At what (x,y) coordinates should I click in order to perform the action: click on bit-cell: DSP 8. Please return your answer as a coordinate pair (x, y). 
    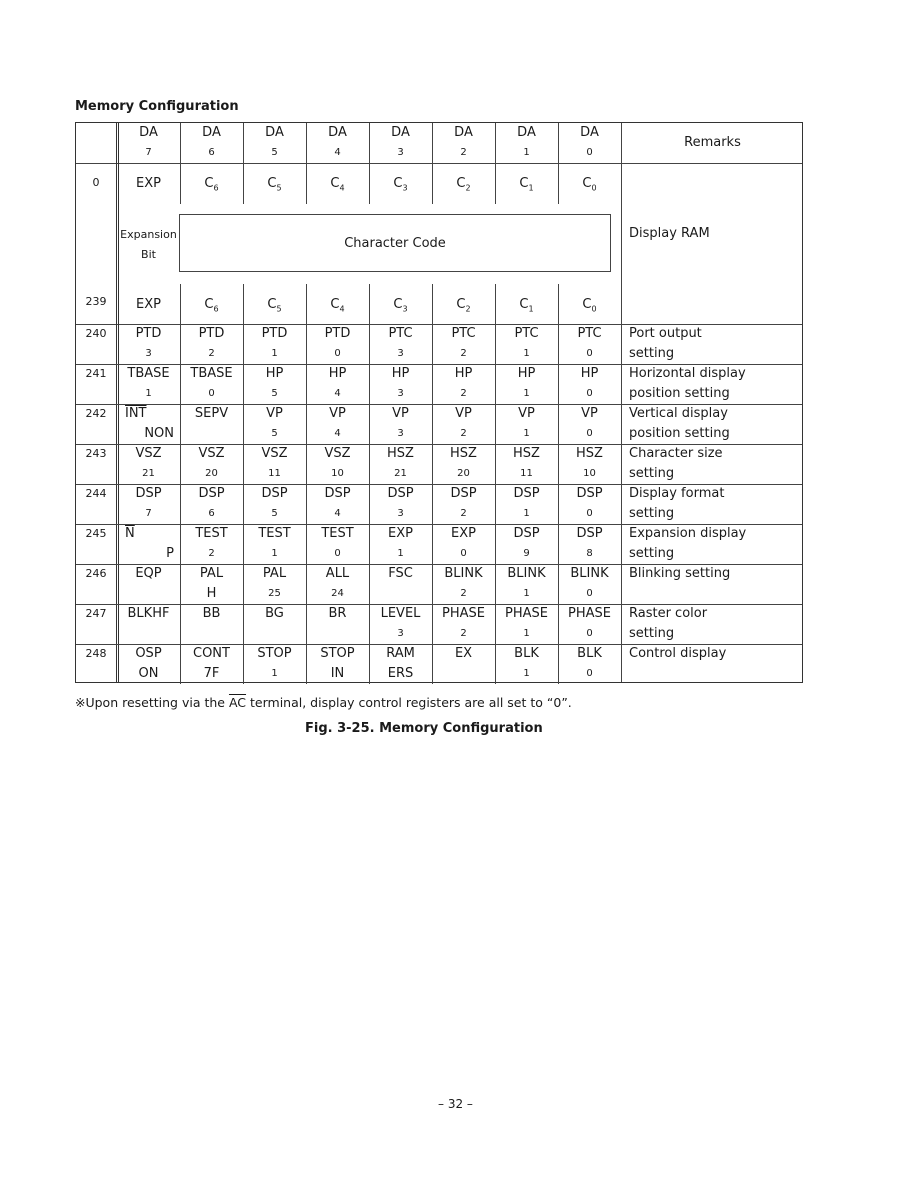
    Looking at the image, I should click on (589, 544).